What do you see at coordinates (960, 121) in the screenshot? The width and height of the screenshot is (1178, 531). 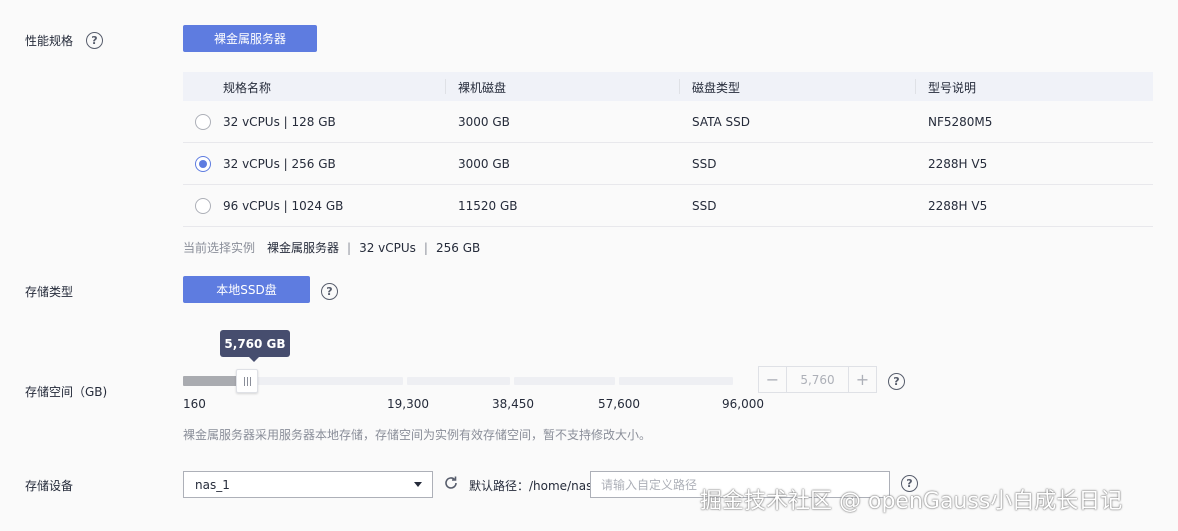 I see `spec-model: NF5280M5` at bounding box center [960, 121].